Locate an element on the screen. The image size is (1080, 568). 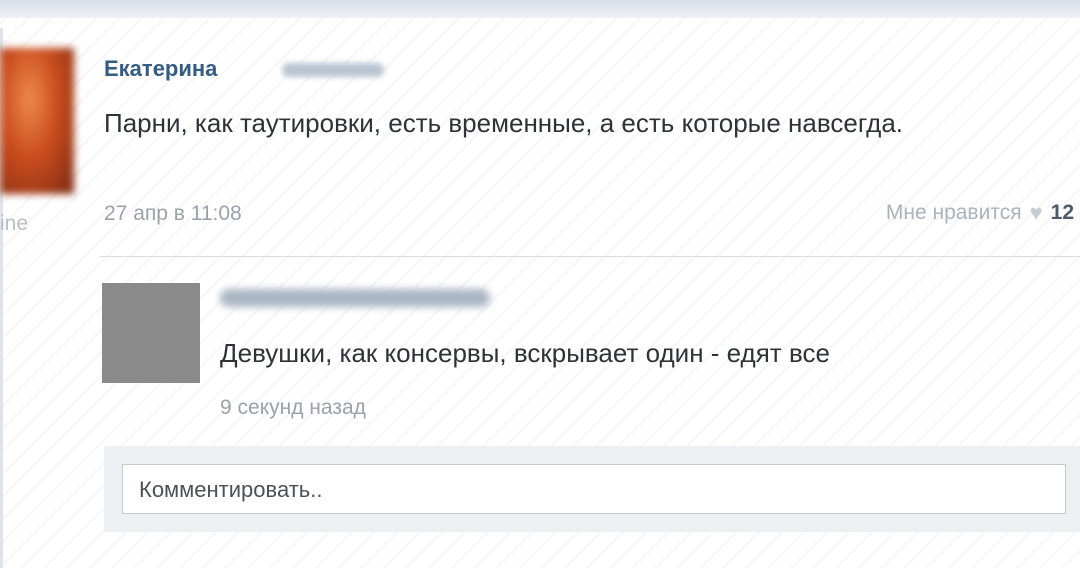
online-status: ine is located at coordinates (14, 223).